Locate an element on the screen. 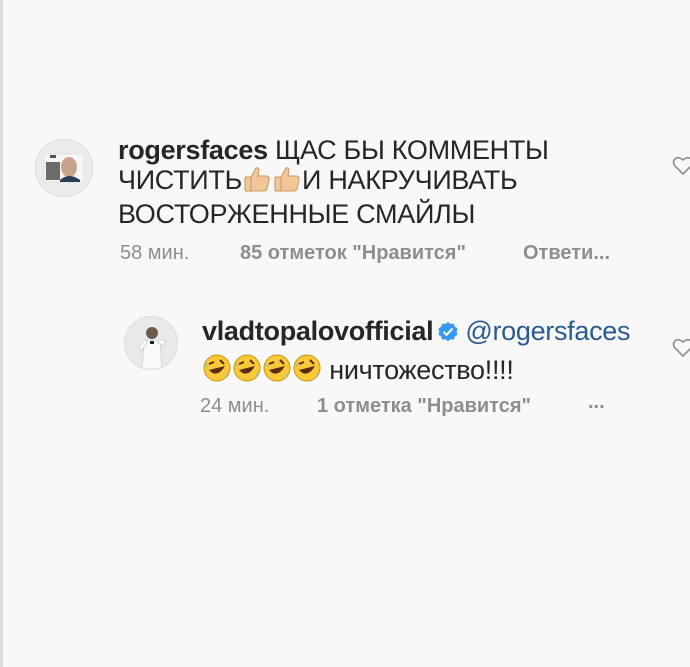 The height and width of the screenshot is (667, 690). comment-line-3: ВОСТОРЖЕННЫЕ СМАЙЛЫ is located at coordinates (353, 214).